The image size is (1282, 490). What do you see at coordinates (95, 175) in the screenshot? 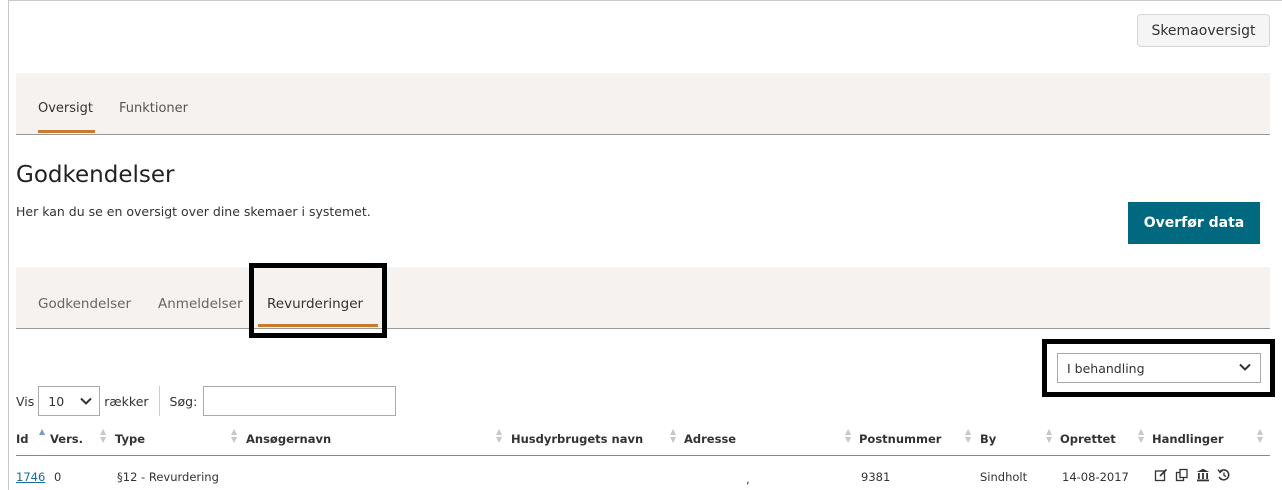
I see `page-title: Godkendelser` at bounding box center [95, 175].